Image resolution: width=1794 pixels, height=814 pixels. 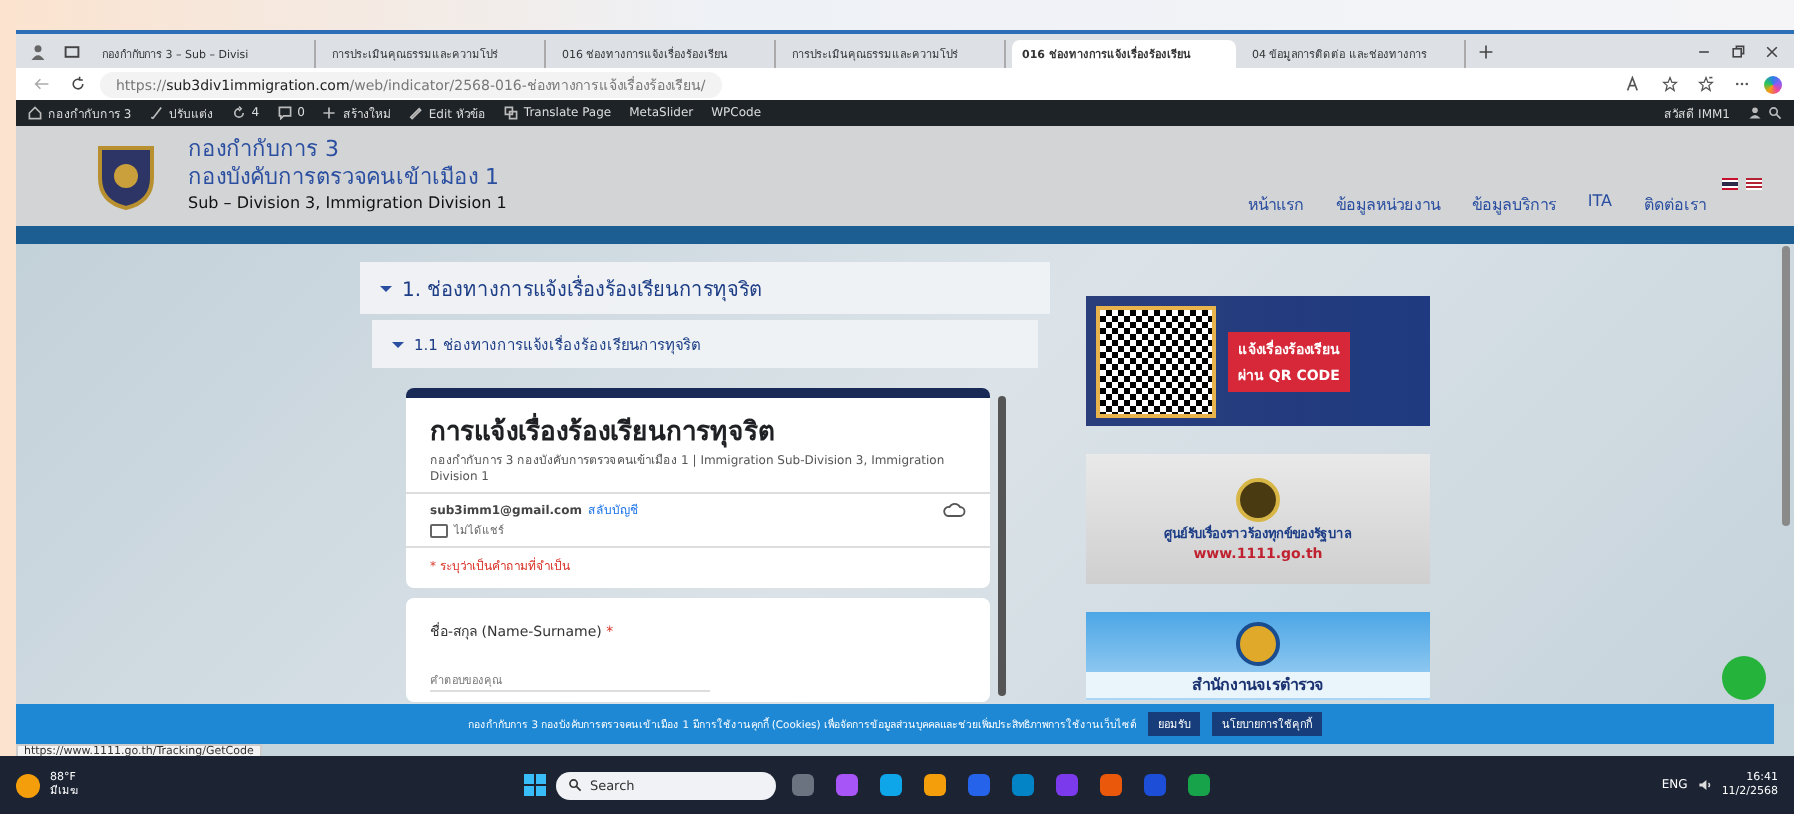 What do you see at coordinates (284, 113) in the screenshot?
I see `comment-icon` at bounding box center [284, 113].